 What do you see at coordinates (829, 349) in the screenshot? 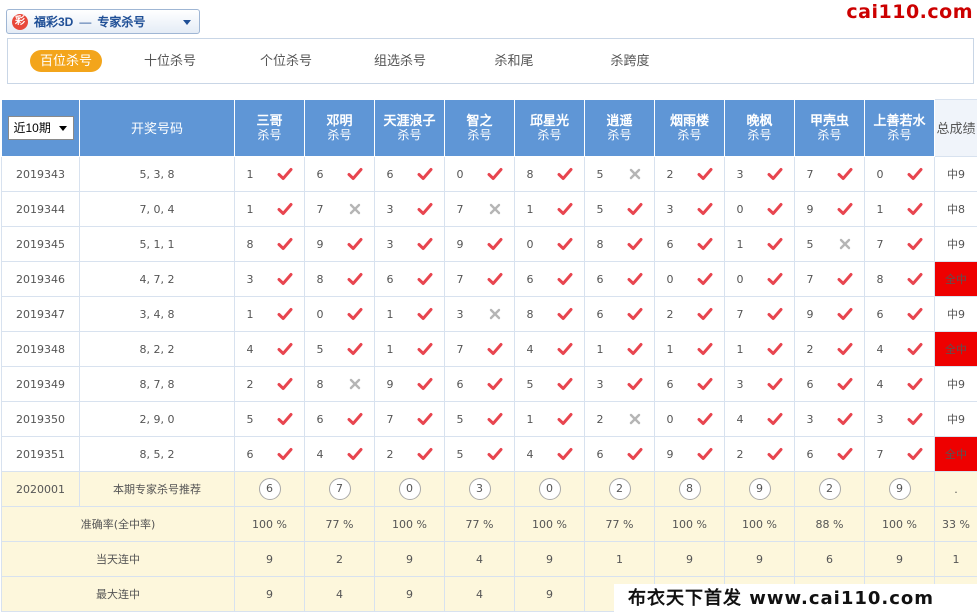
I see `kill-number-cell: 2` at bounding box center [829, 349].